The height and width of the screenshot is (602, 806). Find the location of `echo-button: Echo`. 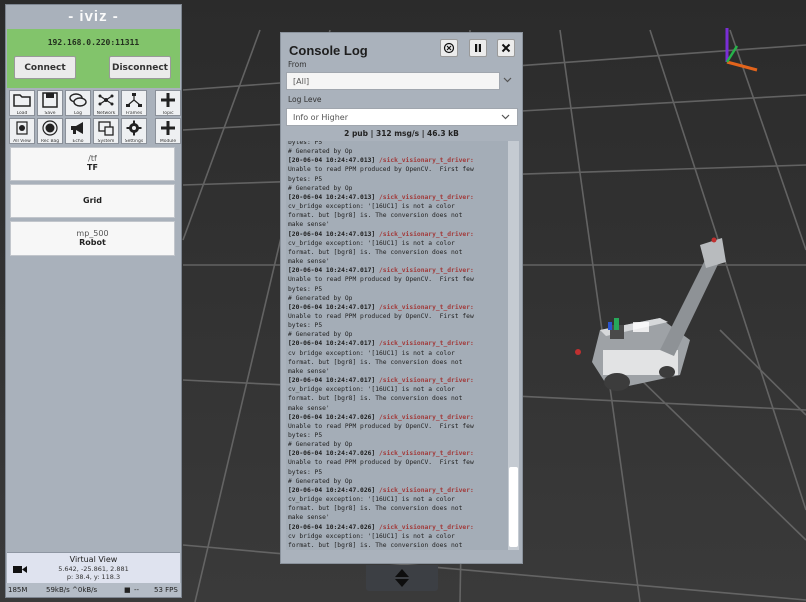

echo-button: Echo is located at coordinates (78, 131).